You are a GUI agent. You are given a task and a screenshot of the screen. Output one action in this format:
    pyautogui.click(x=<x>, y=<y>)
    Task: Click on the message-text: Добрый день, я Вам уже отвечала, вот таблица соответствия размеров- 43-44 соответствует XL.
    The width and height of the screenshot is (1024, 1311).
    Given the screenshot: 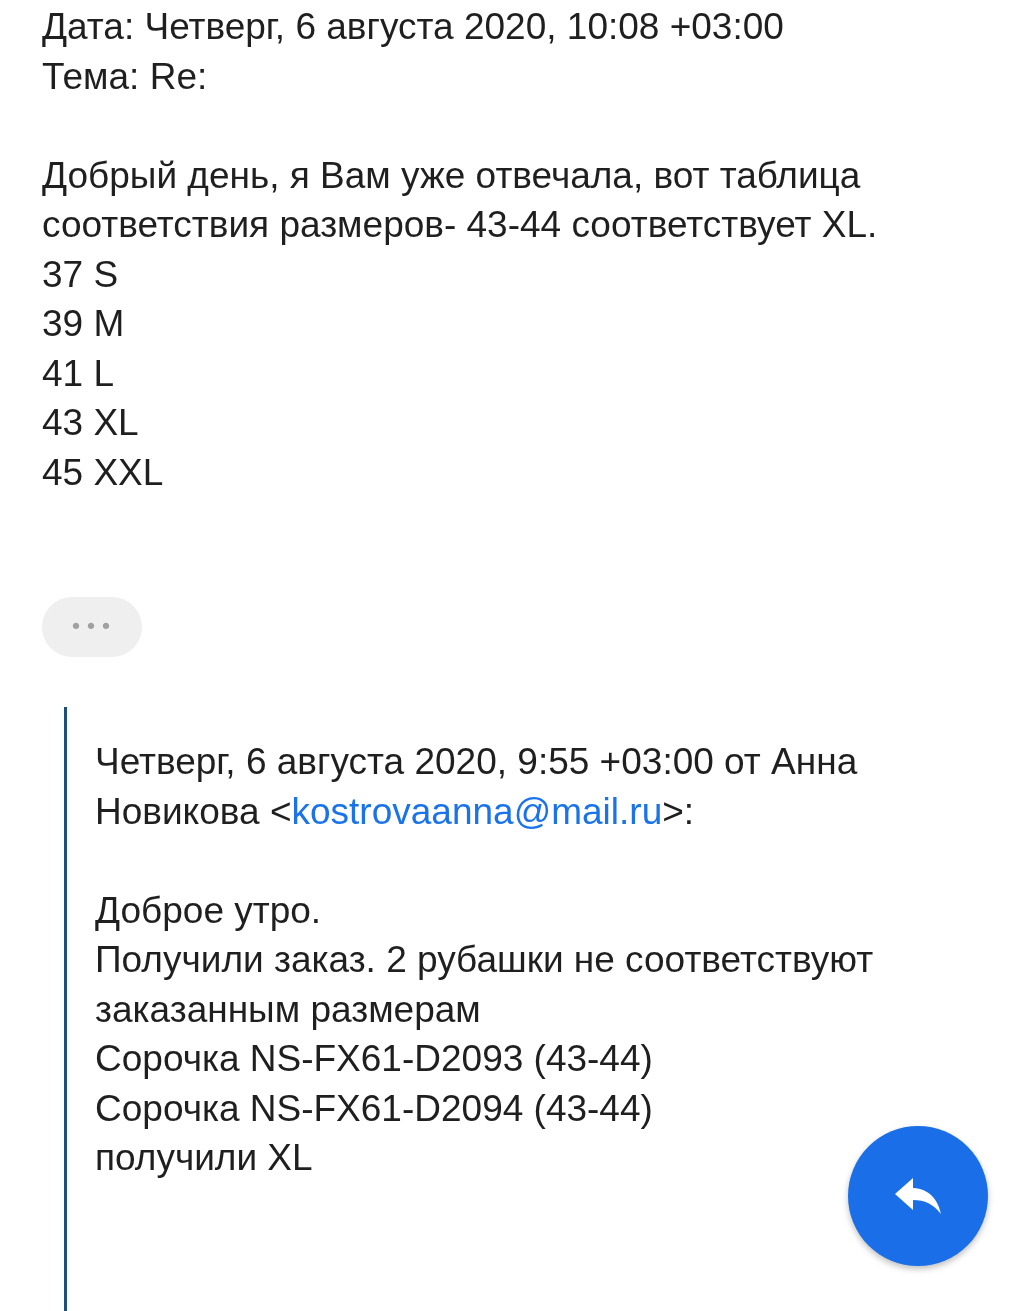 What is the action you would take?
    pyautogui.click(x=460, y=200)
    